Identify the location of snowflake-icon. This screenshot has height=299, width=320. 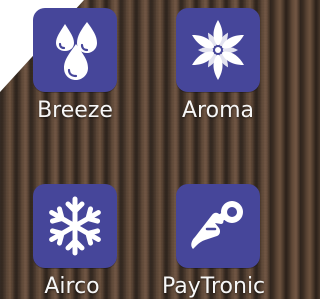
(75, 226).